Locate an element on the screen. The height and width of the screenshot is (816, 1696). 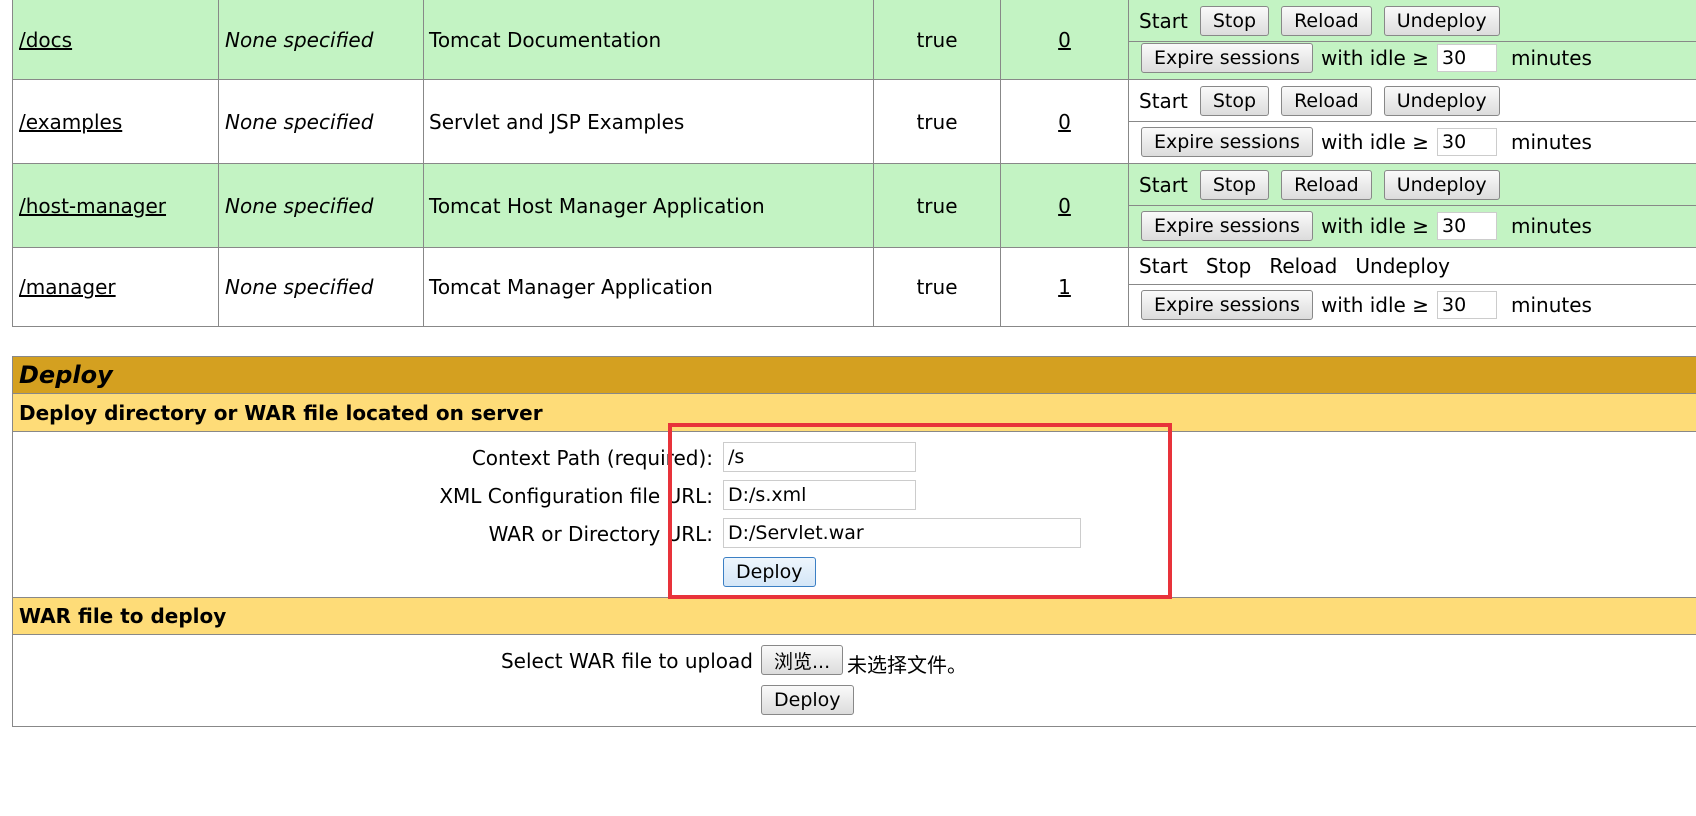
xml-config-url-input is located at coordinates (819, 495).